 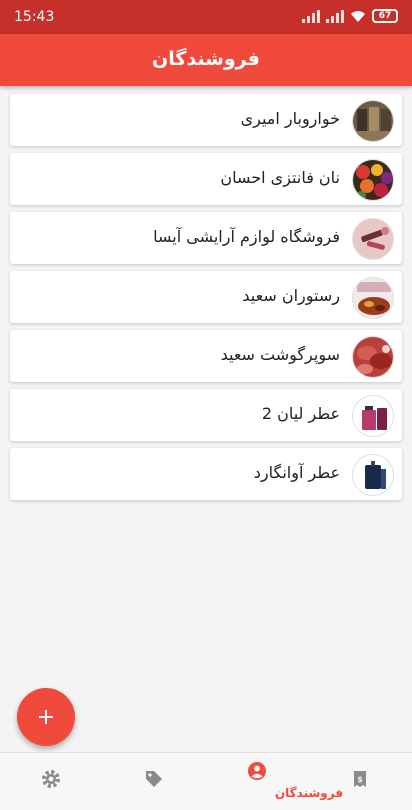 What do you see at coordinates (296, 472) in the screenshot?
I see `vendor-name: عطر آوانگارد` at bounding box center [296, 472].